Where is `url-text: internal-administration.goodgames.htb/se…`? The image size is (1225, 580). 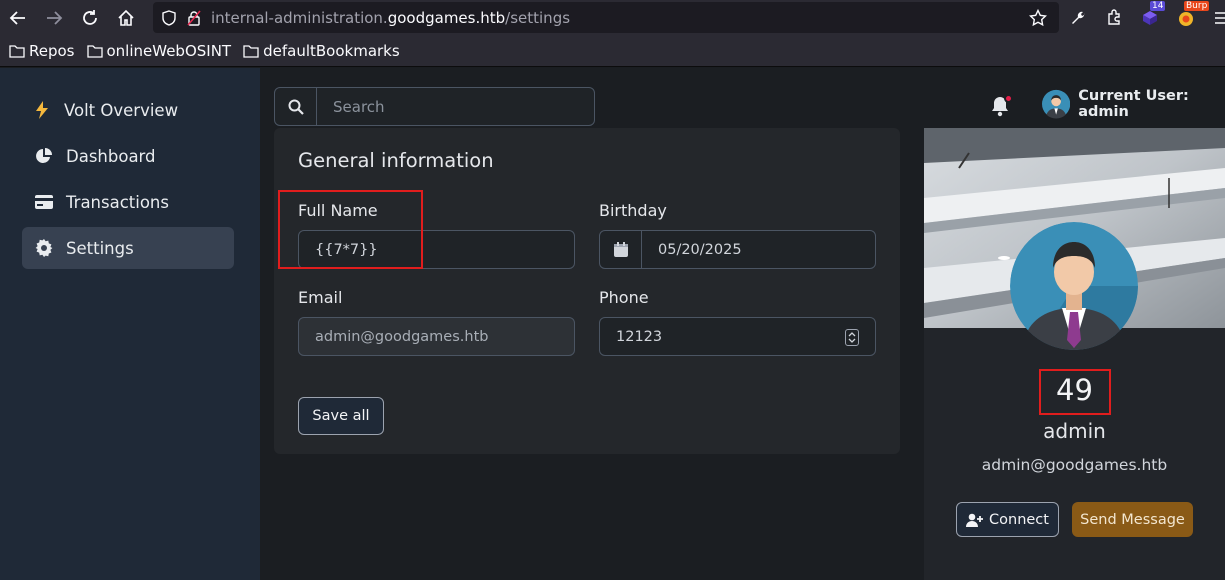 url-text: internal-administration.goodgames.htb/se… is located at coordinates (390, 18).